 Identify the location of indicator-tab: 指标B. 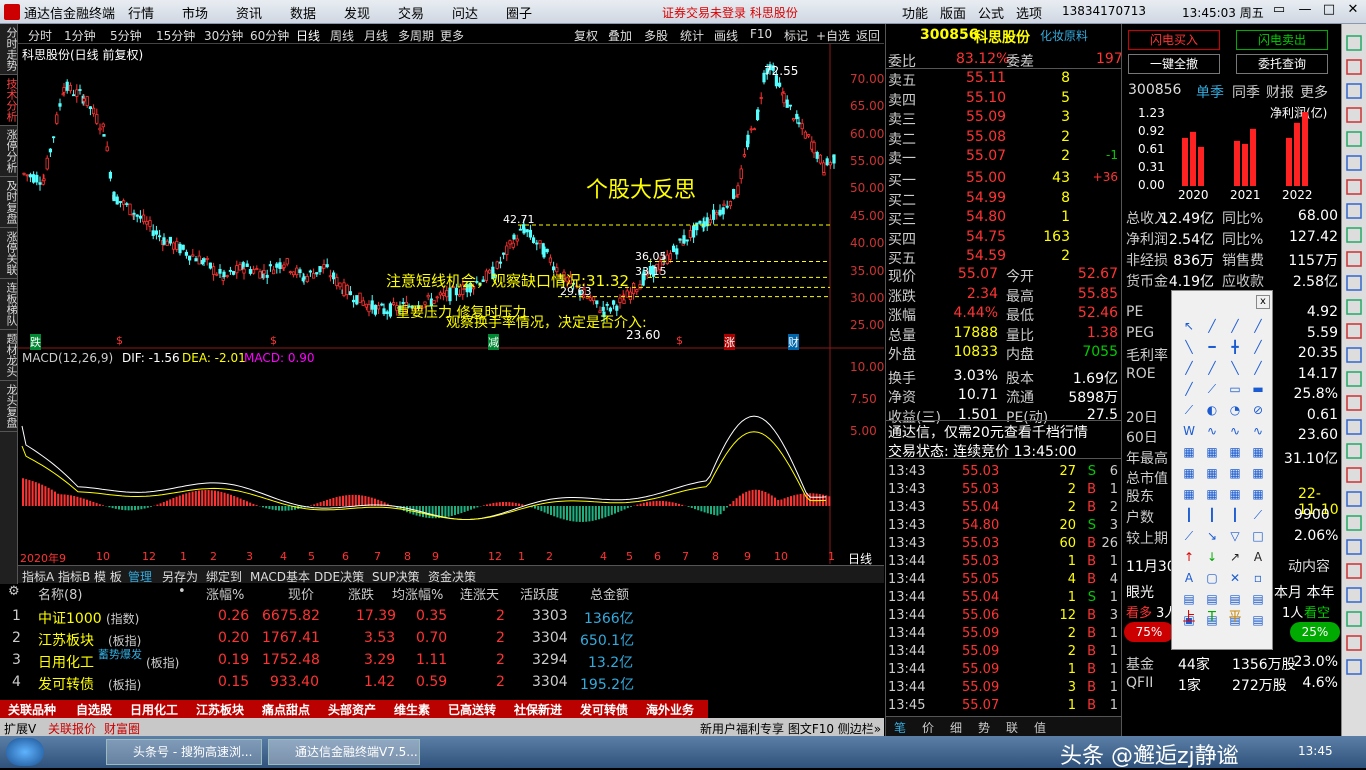
(74, 576).